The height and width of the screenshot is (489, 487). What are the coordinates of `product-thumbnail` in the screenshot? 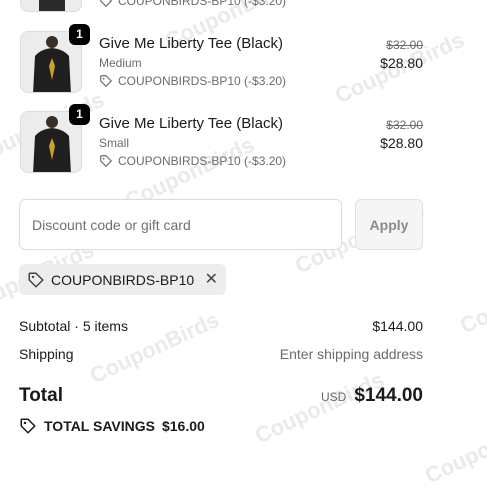 It's located at (51, 6).